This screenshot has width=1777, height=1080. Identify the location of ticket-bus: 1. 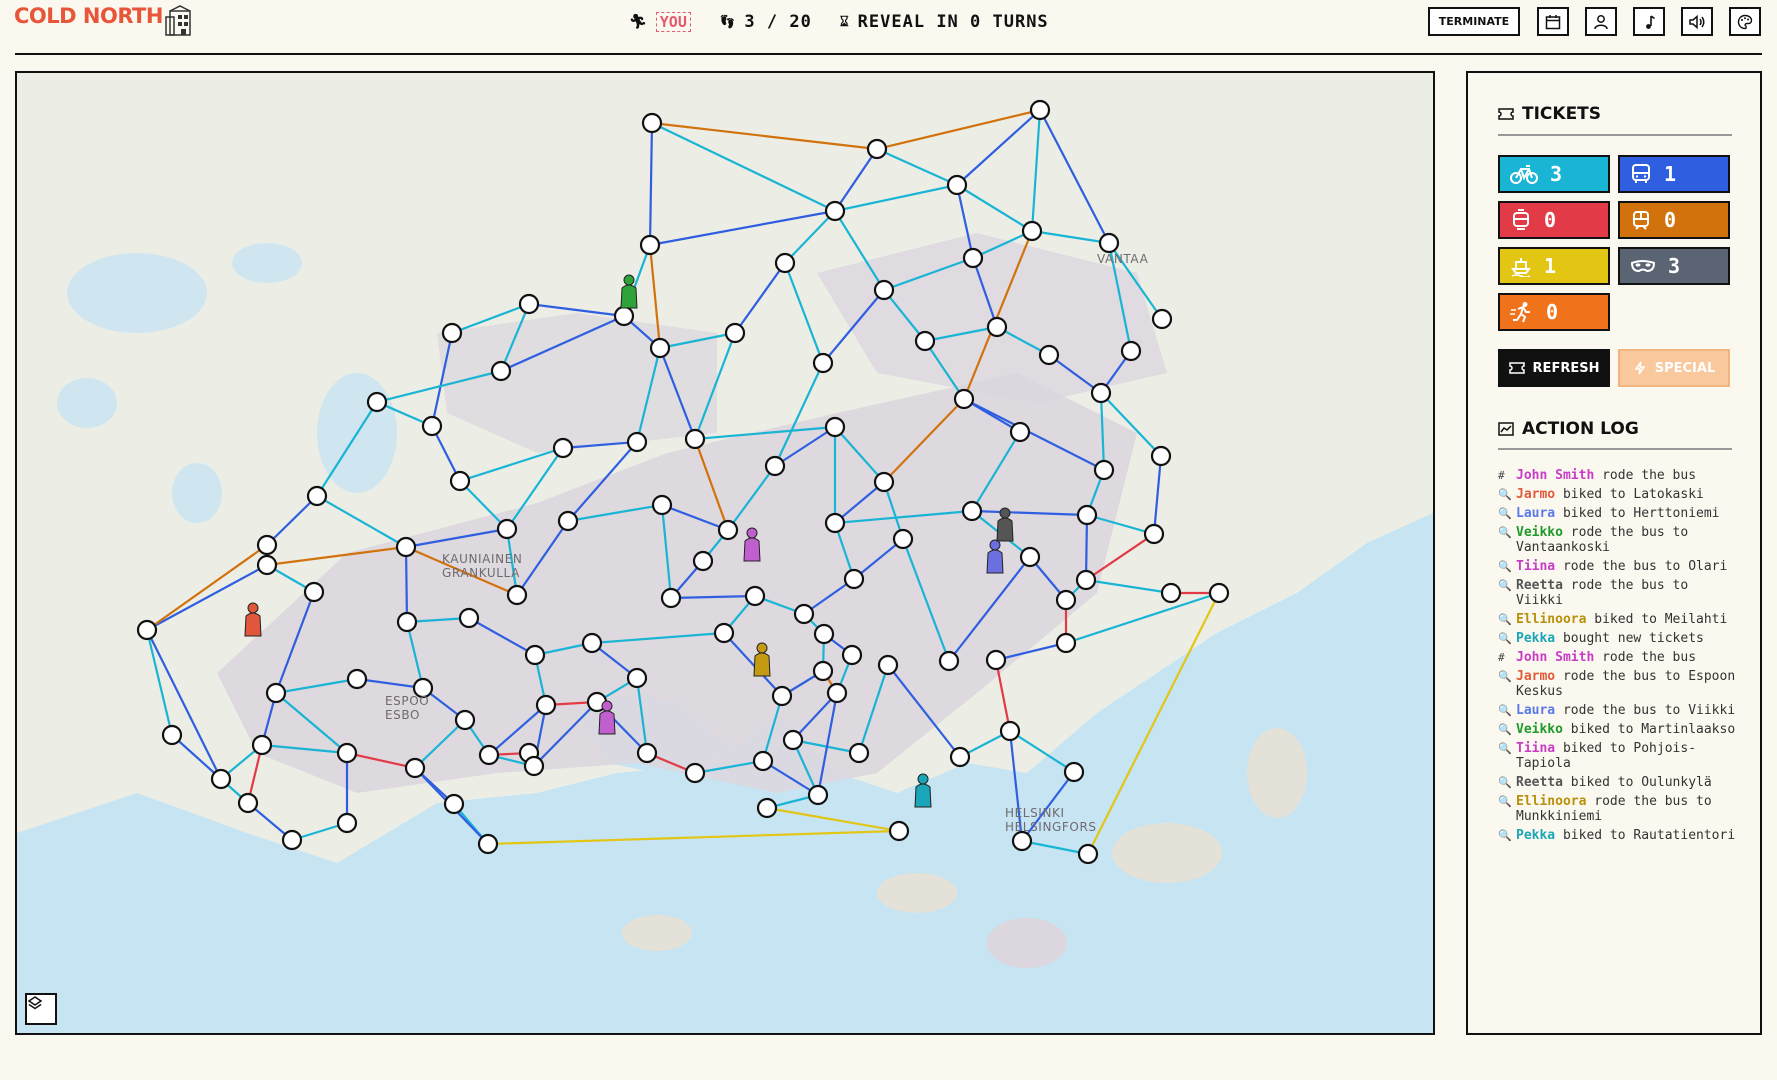
(1674, 174).